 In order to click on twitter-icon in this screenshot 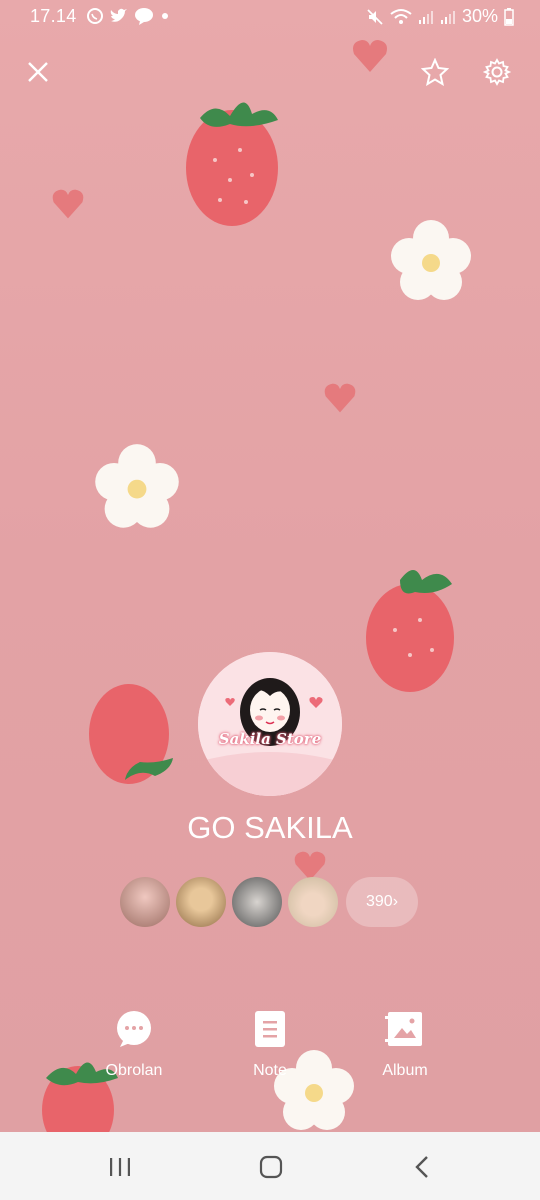, I will do `click(118, 15)`.